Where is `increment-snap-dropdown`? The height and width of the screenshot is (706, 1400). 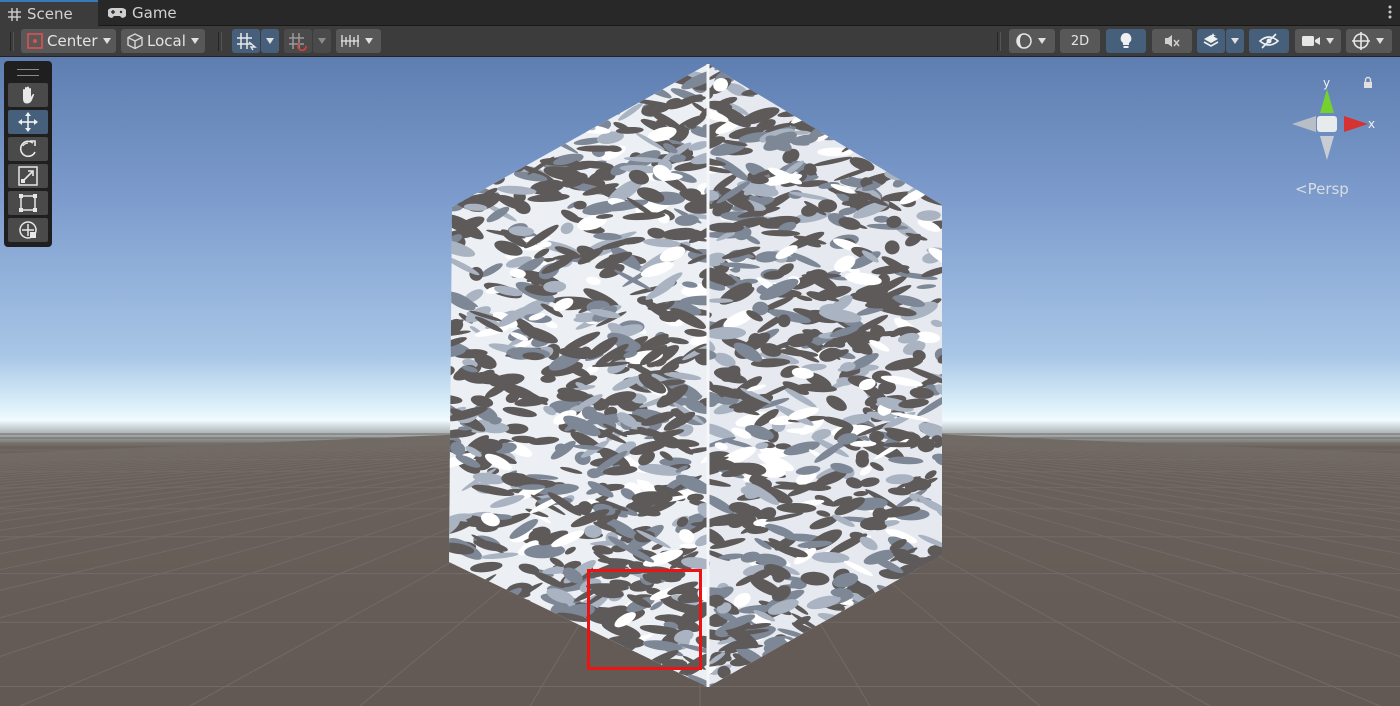 increment-snap-dropdown is located at coordinates (322, 41).